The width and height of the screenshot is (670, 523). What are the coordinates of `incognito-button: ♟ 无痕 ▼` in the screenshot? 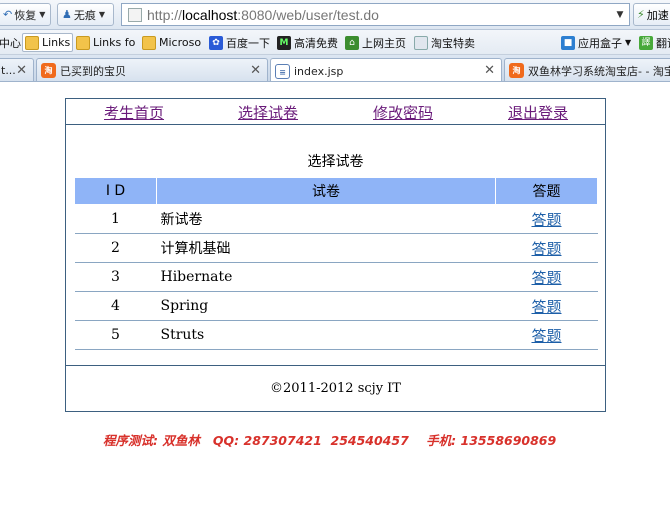 It's located at (85, 14).